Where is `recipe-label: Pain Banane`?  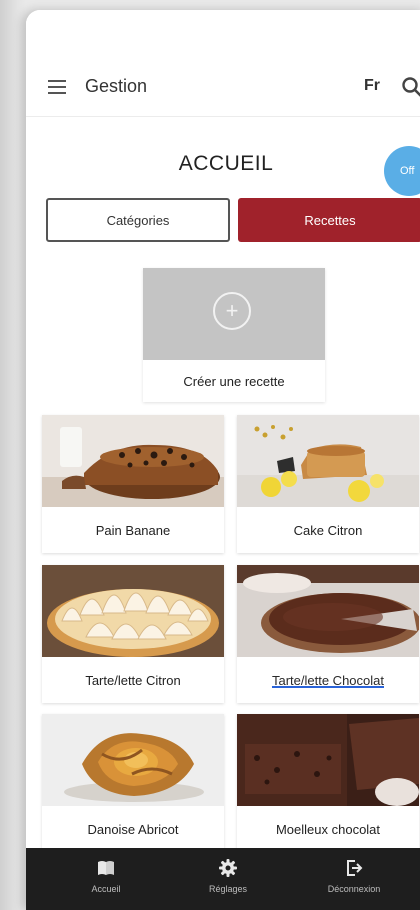 recipe-label: Pain Banane is located at coordinates (133, 530).